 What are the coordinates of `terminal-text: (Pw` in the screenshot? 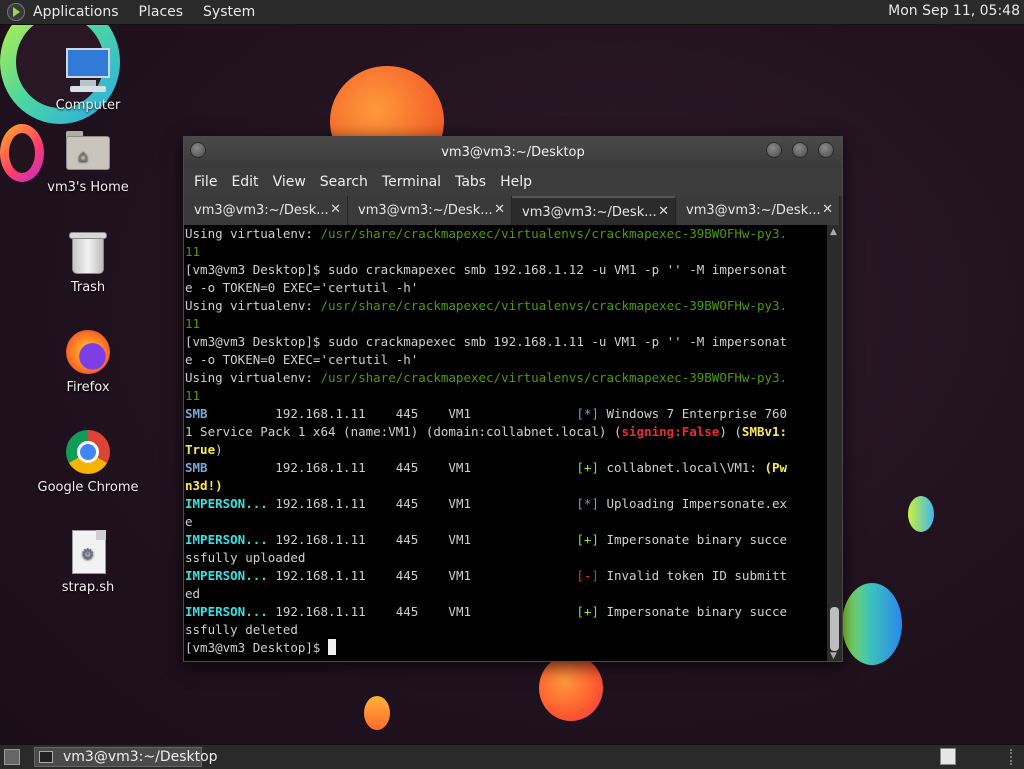 It's located at (776, 467).